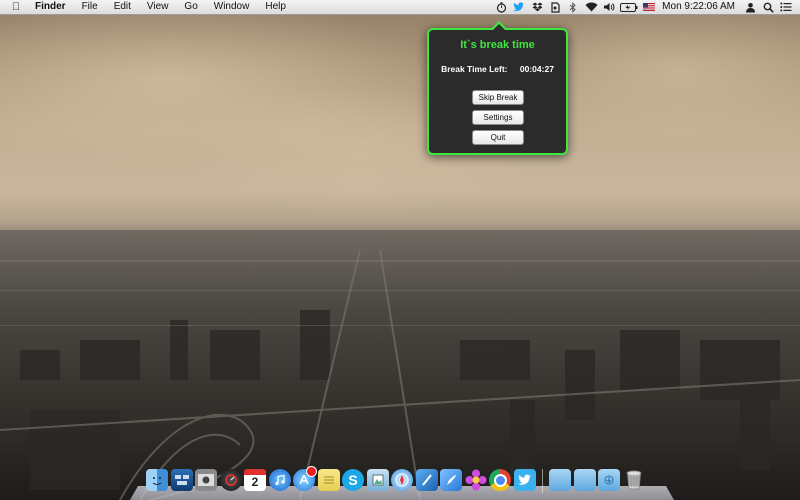  Describe the element at coordinates (634, 480) in the screenshot. I see `trash-icon` at that location.